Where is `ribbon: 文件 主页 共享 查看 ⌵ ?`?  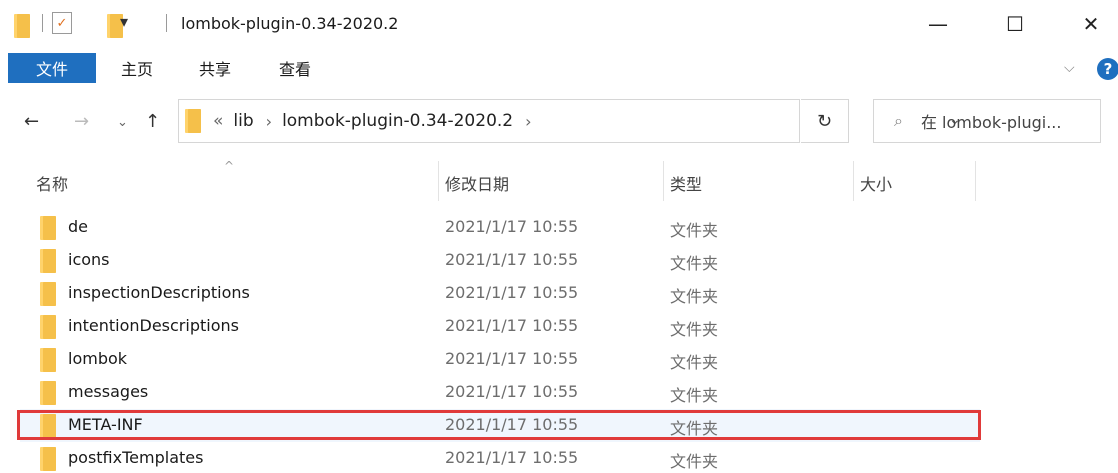 ribbon: 文件 主页 共享 查看 ⌵ ? is located at coordinates (559, 70).